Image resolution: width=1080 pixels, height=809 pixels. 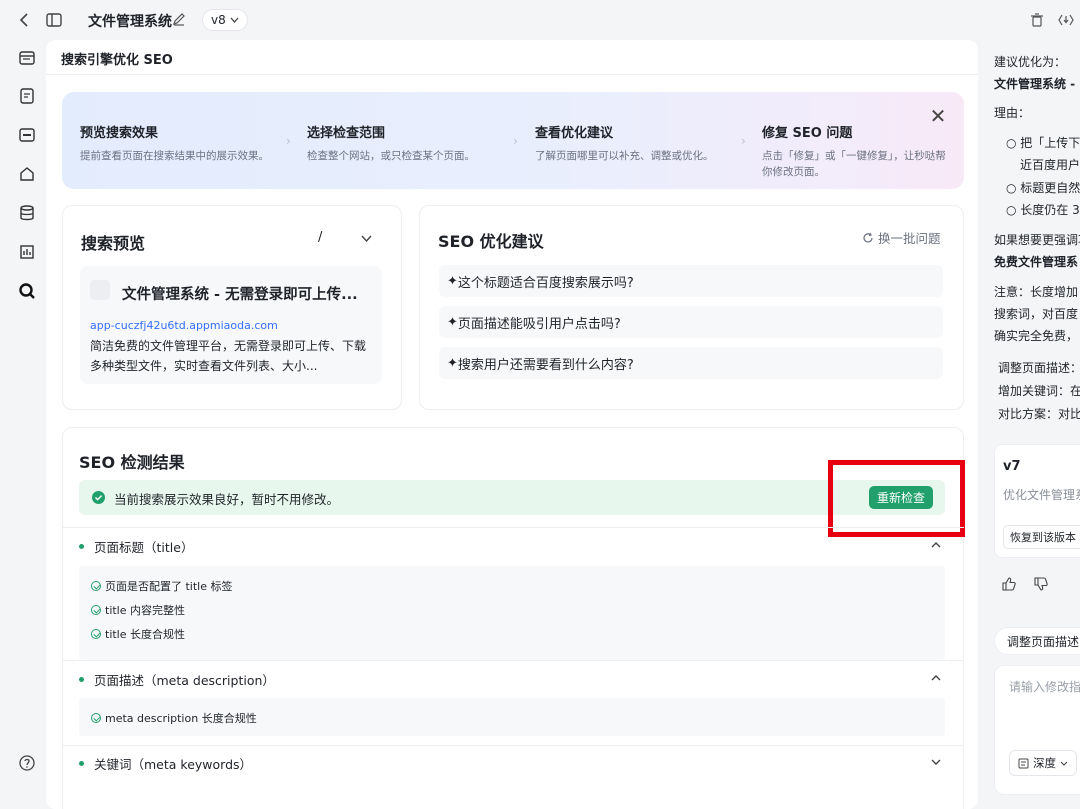 I want to click on step-desc: 点击「修复」或「一键修复」，让秒哒帮你修改页面。, so click(x=854, y=164).